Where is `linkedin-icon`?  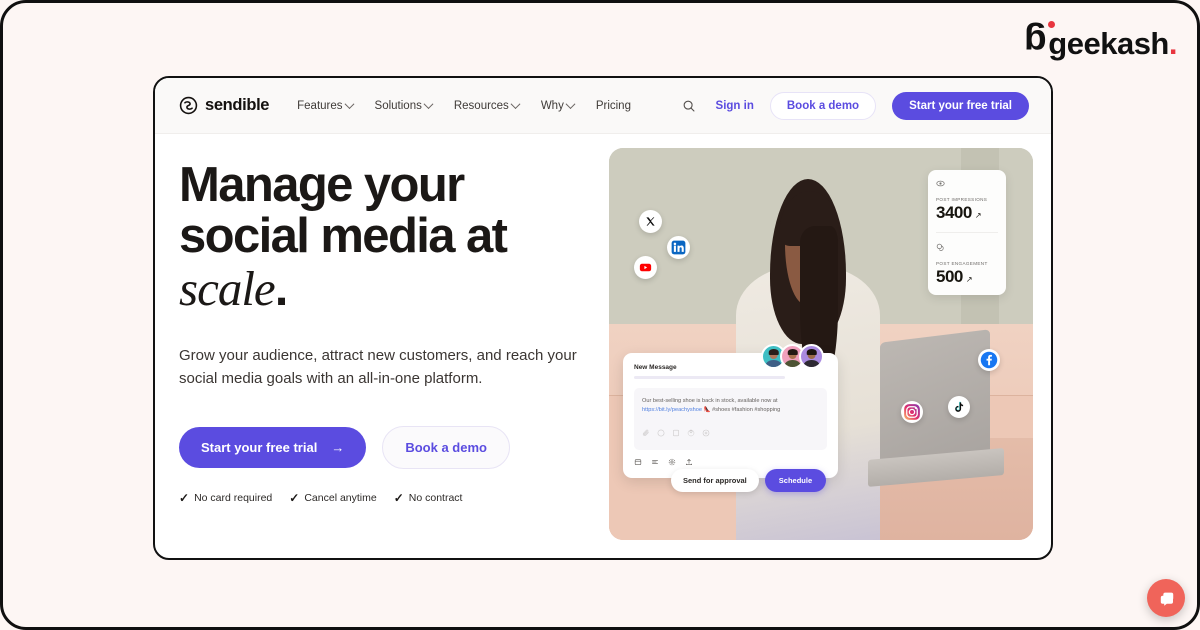 linkedin-icon is located at coordinates (678, 247).